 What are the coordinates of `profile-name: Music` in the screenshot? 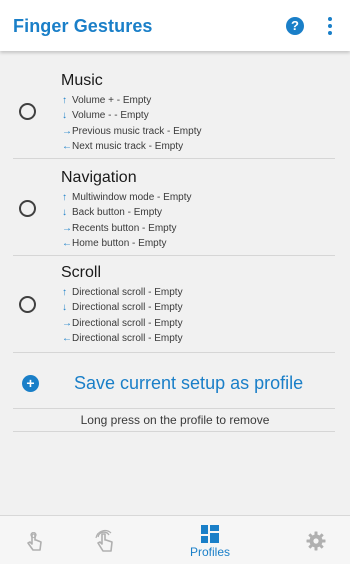 It's located at (82, 80).